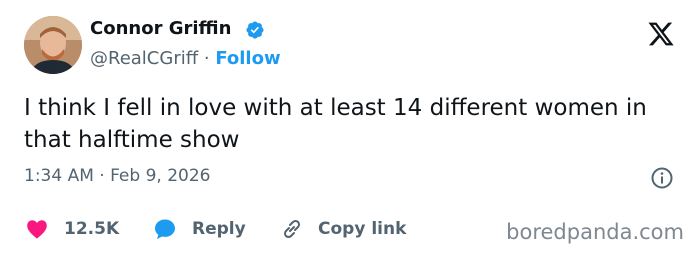  What do you see at coordinates (662, 178) in the screenshot?
I see `info-icon` at bounding box center [662, 178].